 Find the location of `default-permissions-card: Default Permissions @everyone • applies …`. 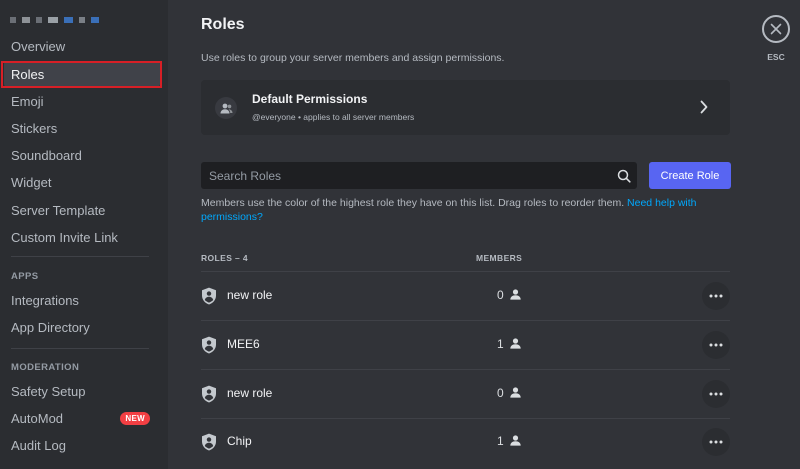

default-permissions-card: Default Permissions @everyone • applies … is located at coordinates (465, 107).